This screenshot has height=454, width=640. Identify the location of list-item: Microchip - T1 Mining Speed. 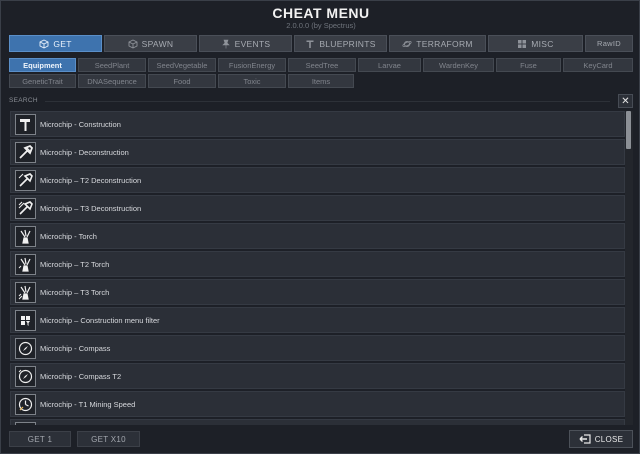
(317, 404).